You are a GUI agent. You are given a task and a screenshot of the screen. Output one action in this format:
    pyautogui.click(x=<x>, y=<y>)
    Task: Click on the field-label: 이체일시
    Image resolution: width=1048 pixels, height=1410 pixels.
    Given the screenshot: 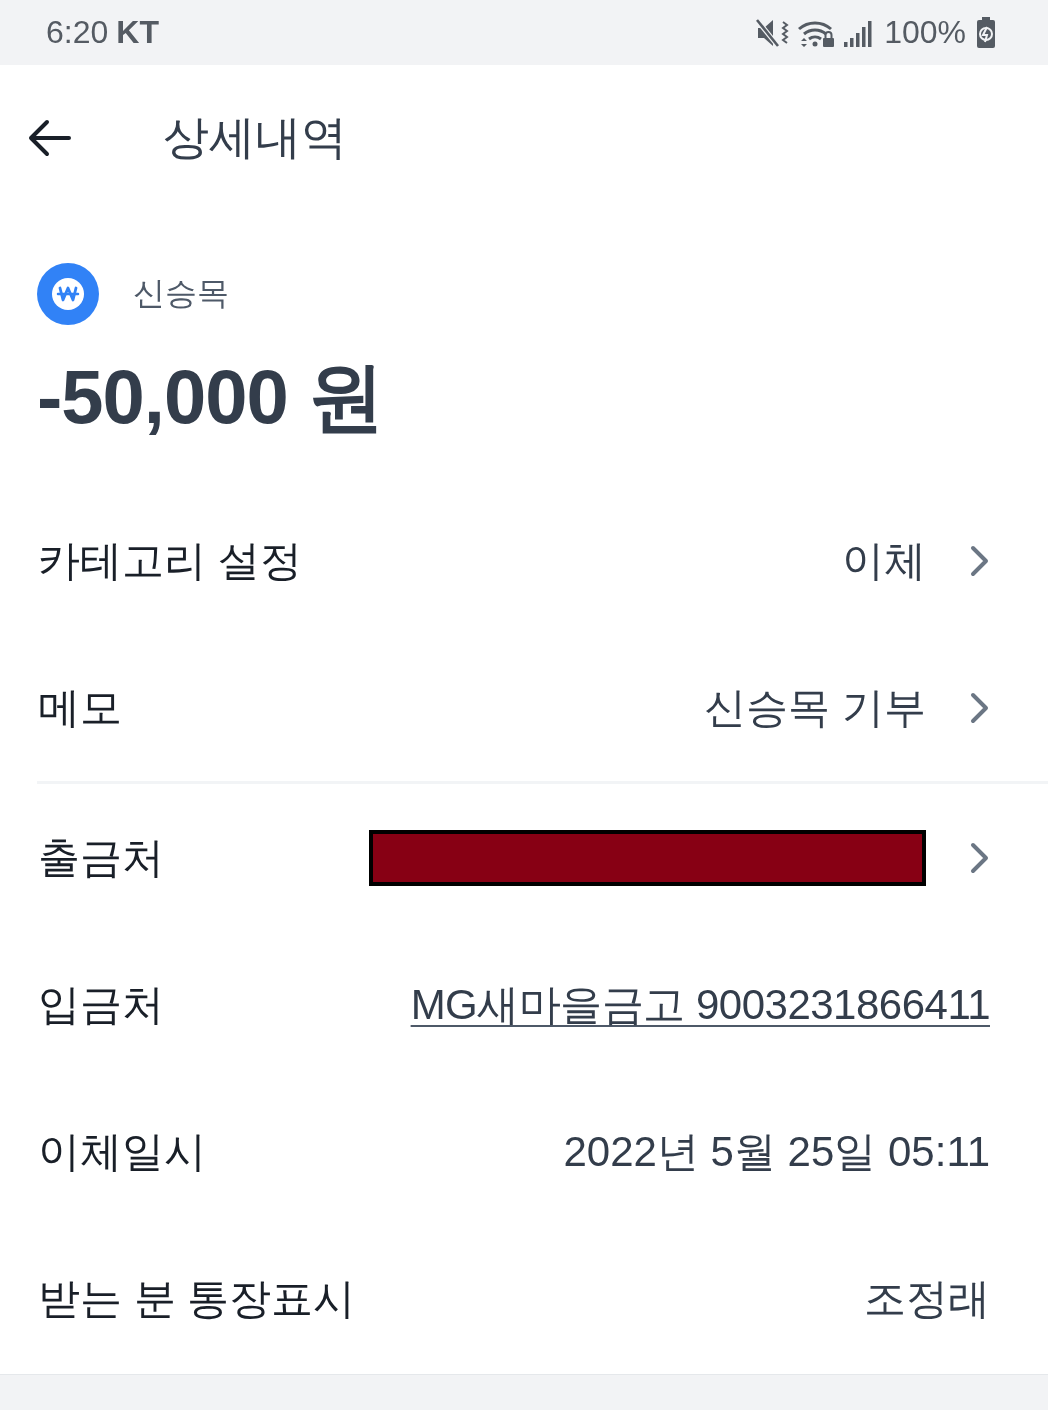 What is the action you would take?
    pyautogui.click(x=122, y=1151)
    